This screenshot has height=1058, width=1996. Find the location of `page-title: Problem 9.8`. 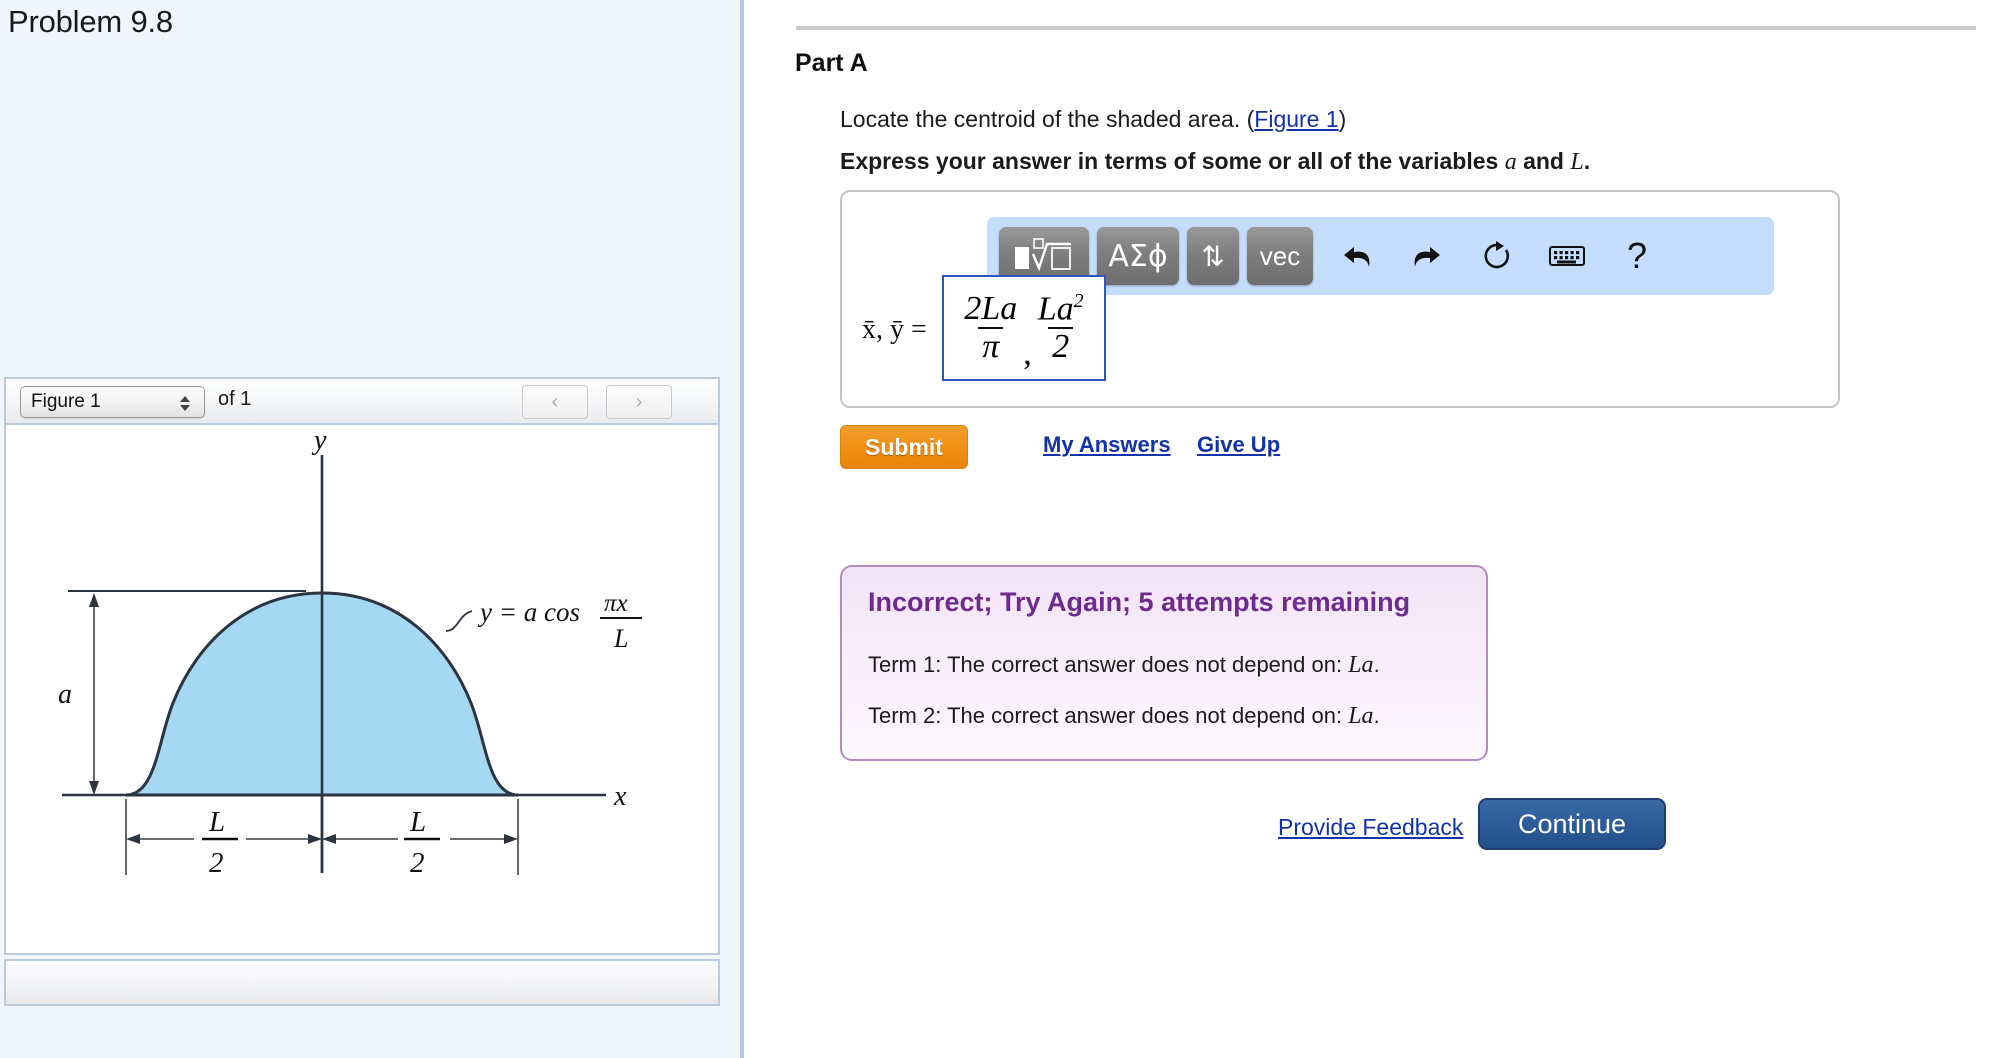

page-title: Problem 9.8 is located at coordinates (90, 21).